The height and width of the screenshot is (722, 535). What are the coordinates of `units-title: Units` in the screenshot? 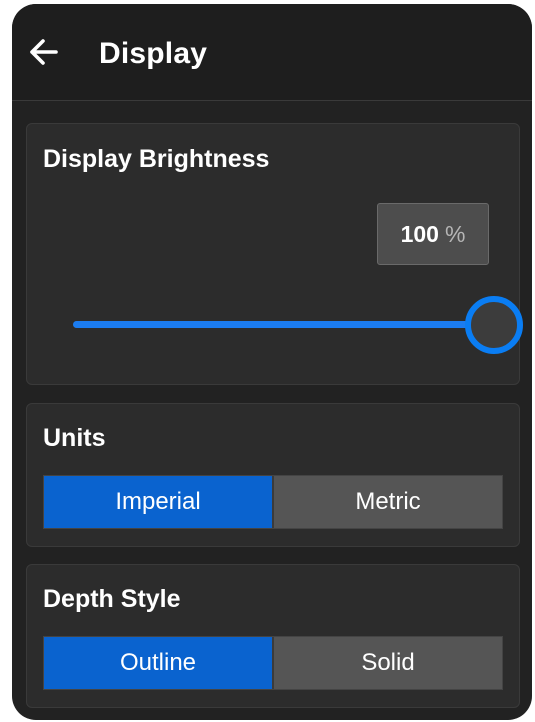 It's located at (74, 438).